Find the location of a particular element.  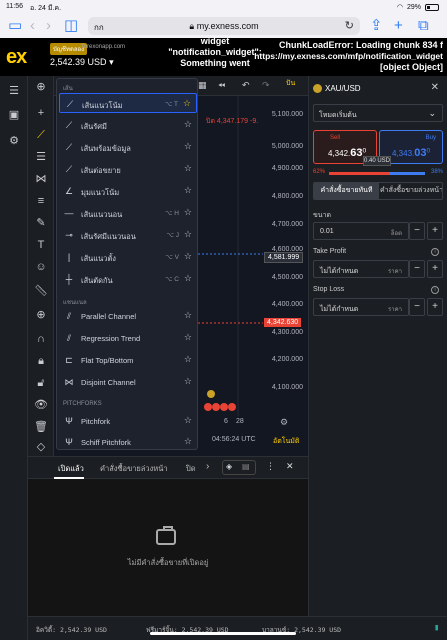

tabs-icon: ⧉ is located at coordinates (423, 25).